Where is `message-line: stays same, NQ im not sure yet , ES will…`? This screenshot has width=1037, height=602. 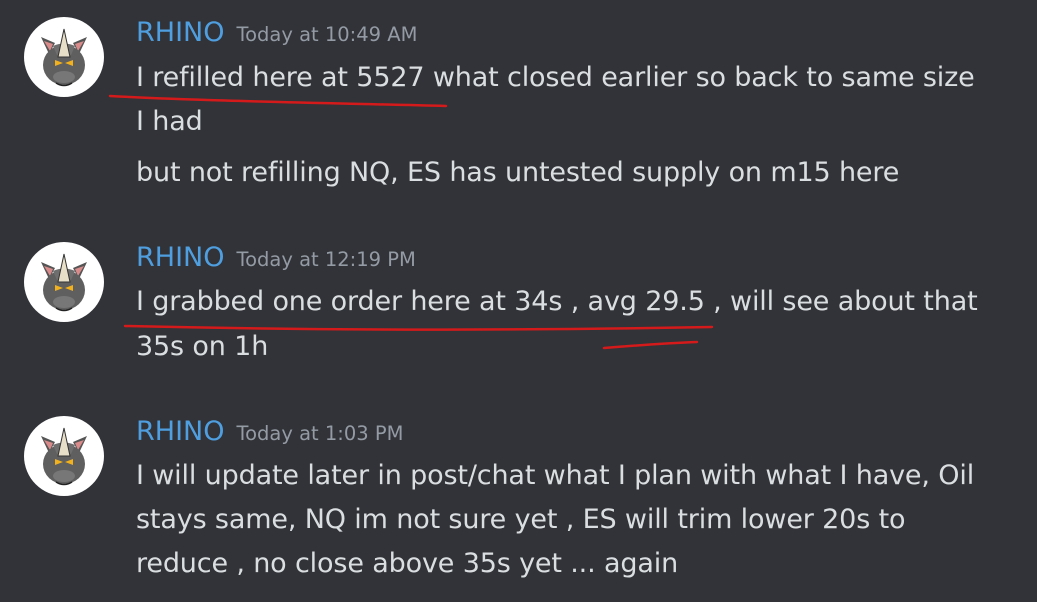 message-line: stays same, NQ im not sure yet , ES will… is located at coordinates (521, 519).